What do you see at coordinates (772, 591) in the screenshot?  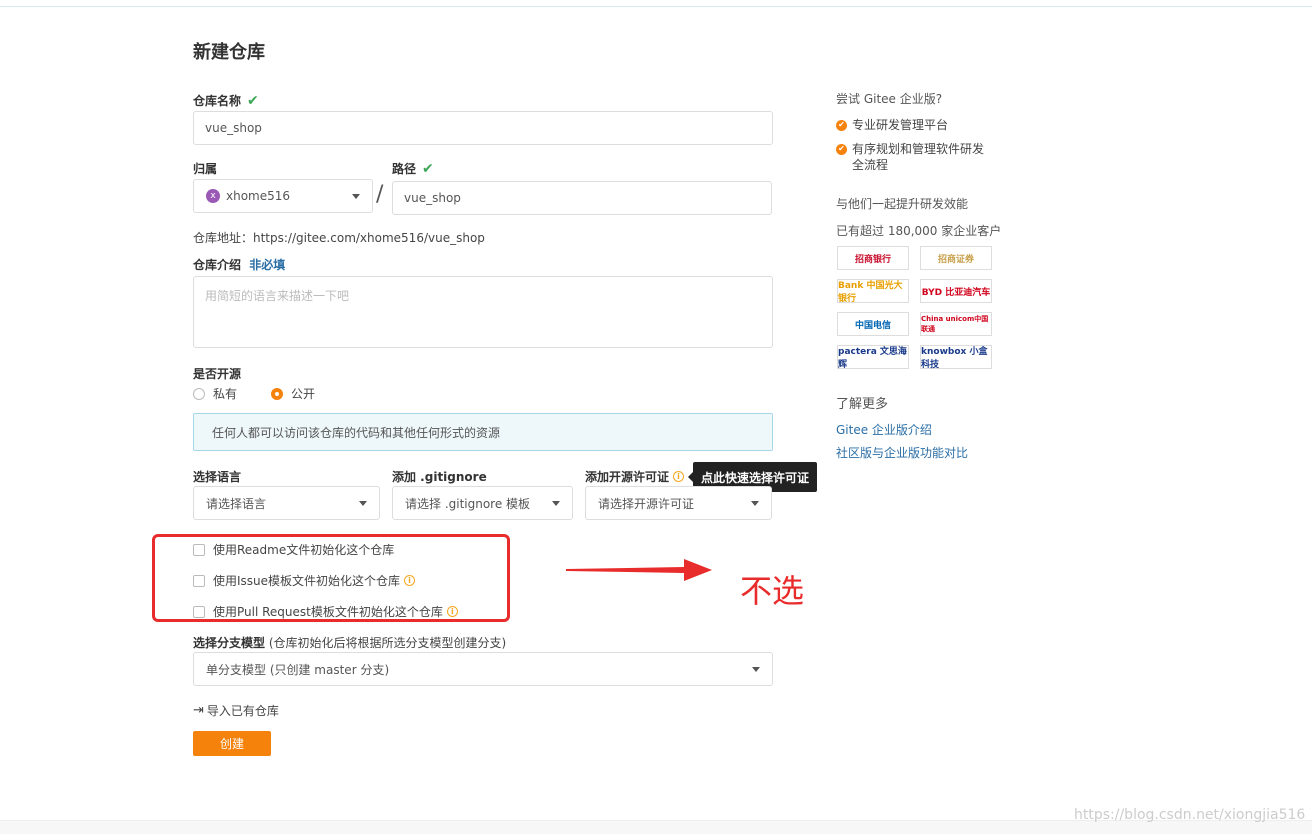 I see `annotation-text: 不选` at bounding box center [772, 591].